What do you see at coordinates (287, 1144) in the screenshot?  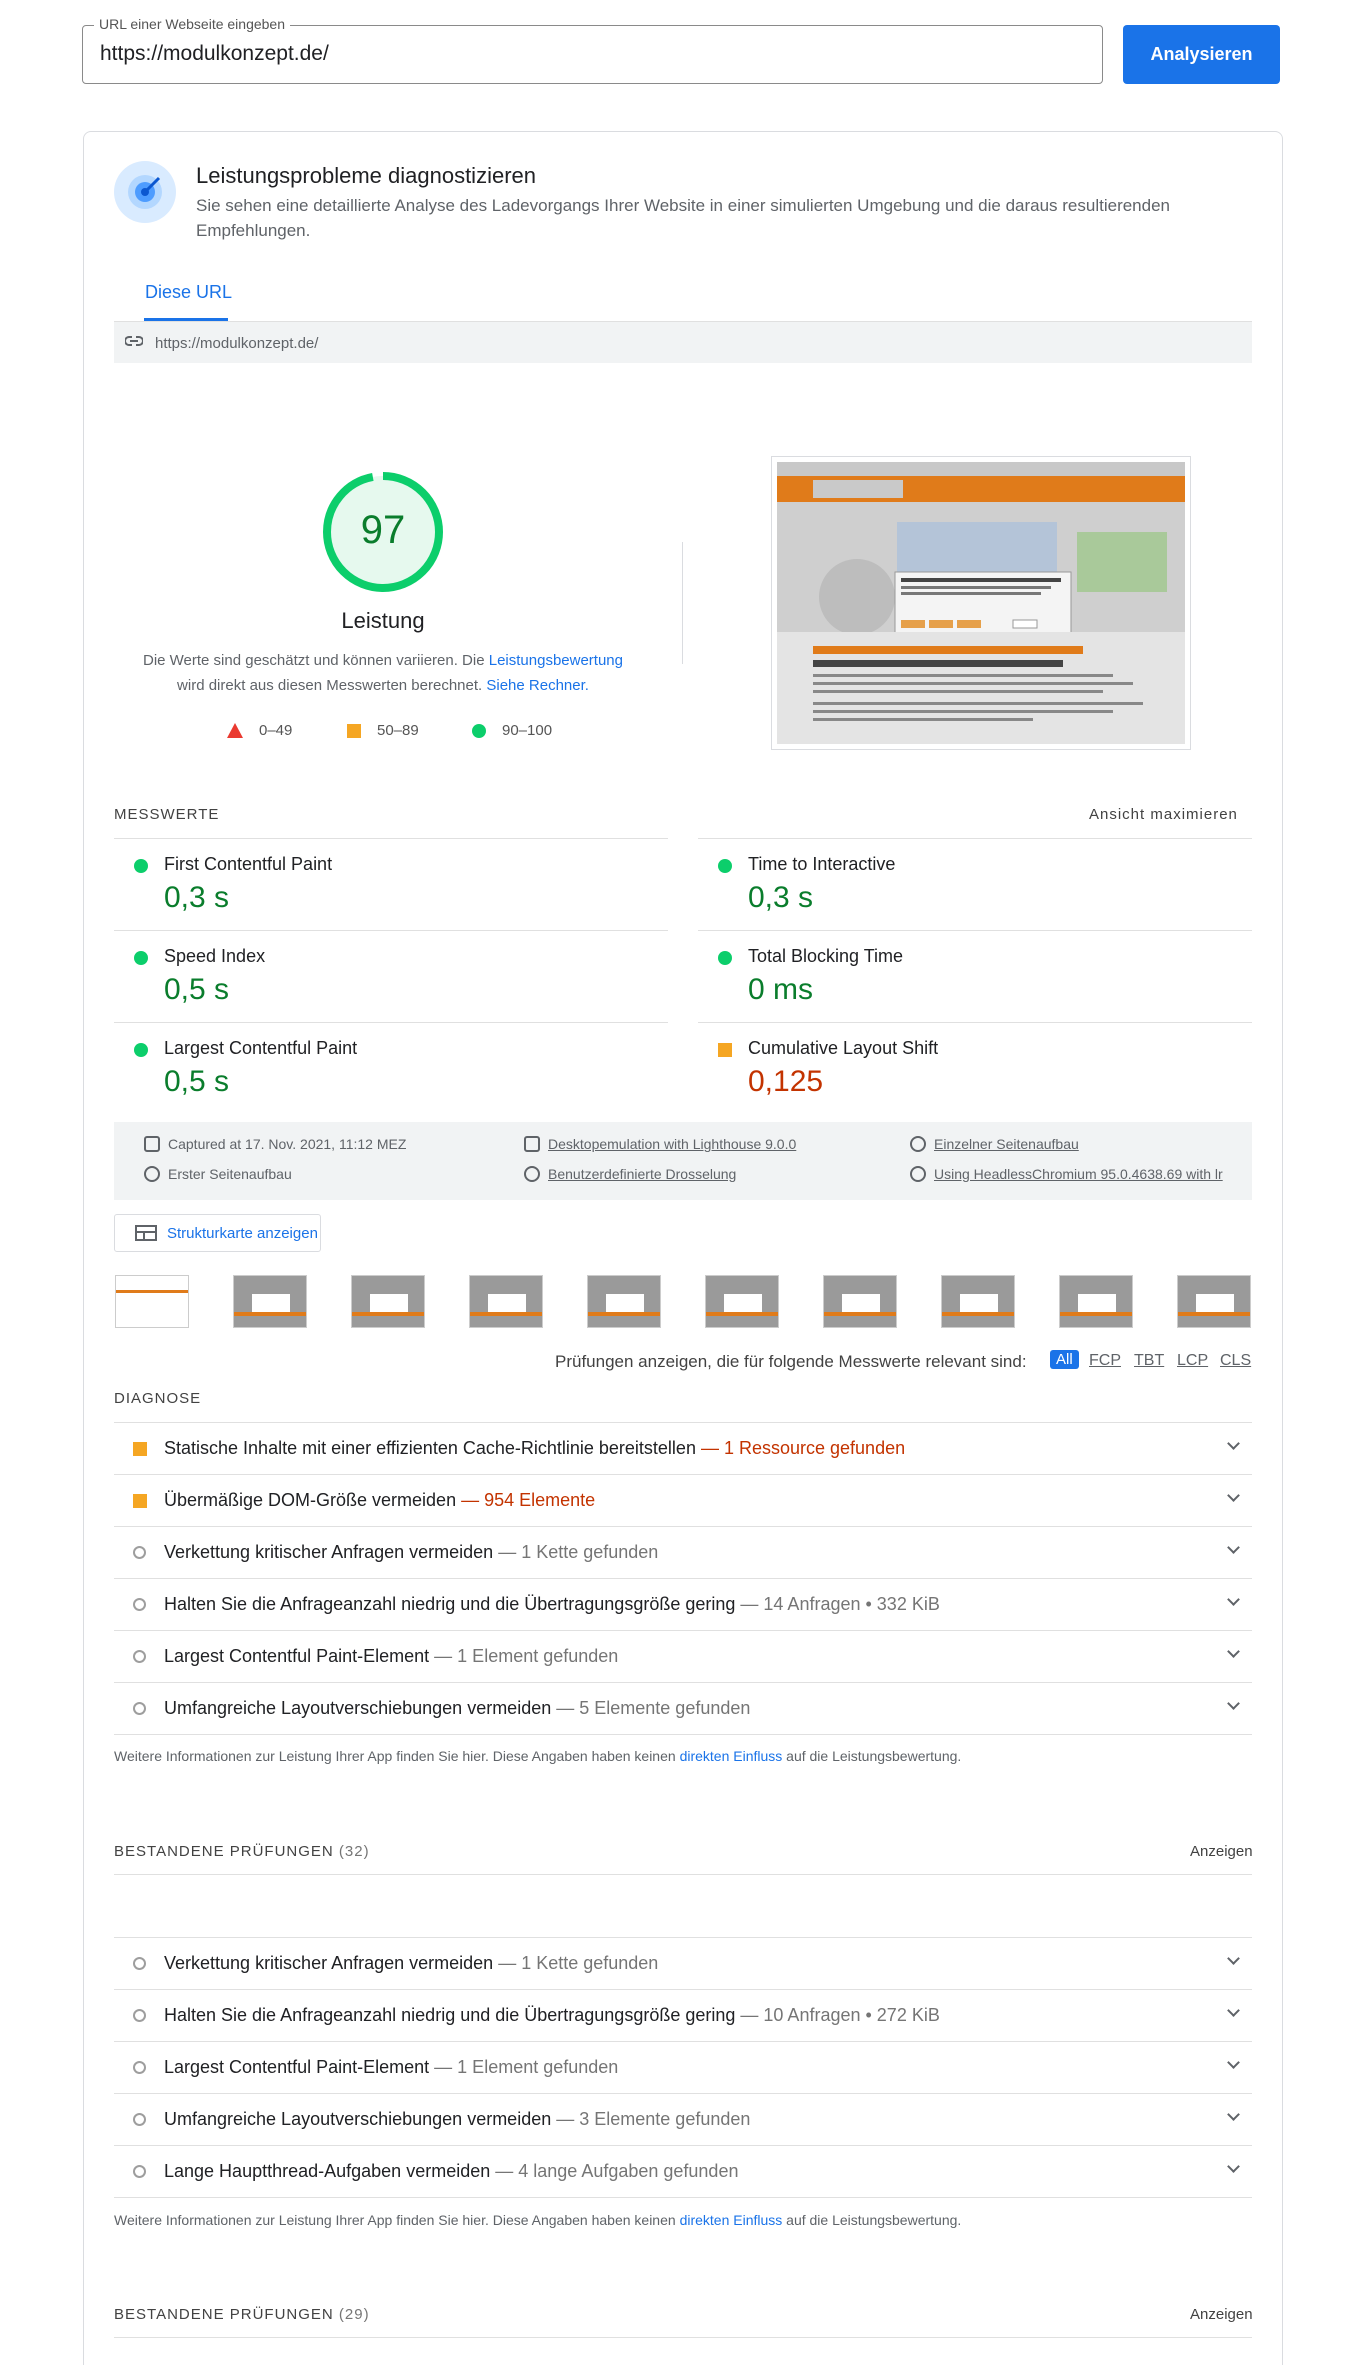 I see `captured-text: Captured at 17. Nov. 2021, 11:12 MEZ` at bounding box center [287, 1144].